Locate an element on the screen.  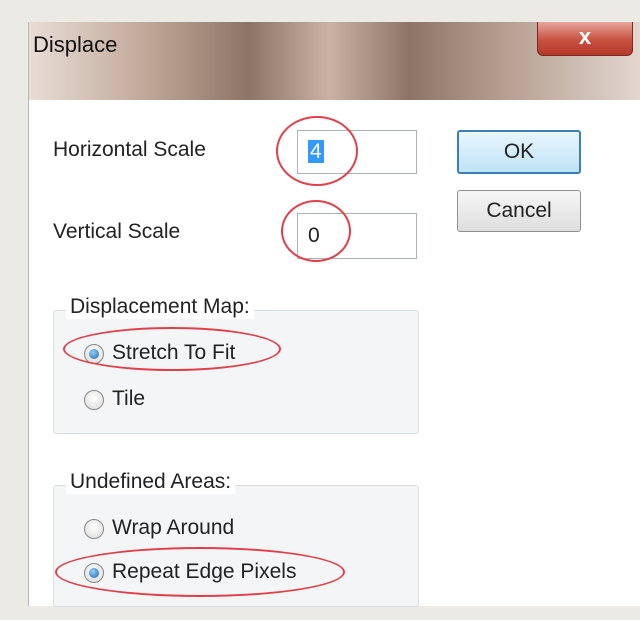
dialog-title: Displace is located at coordinates (75, 44).